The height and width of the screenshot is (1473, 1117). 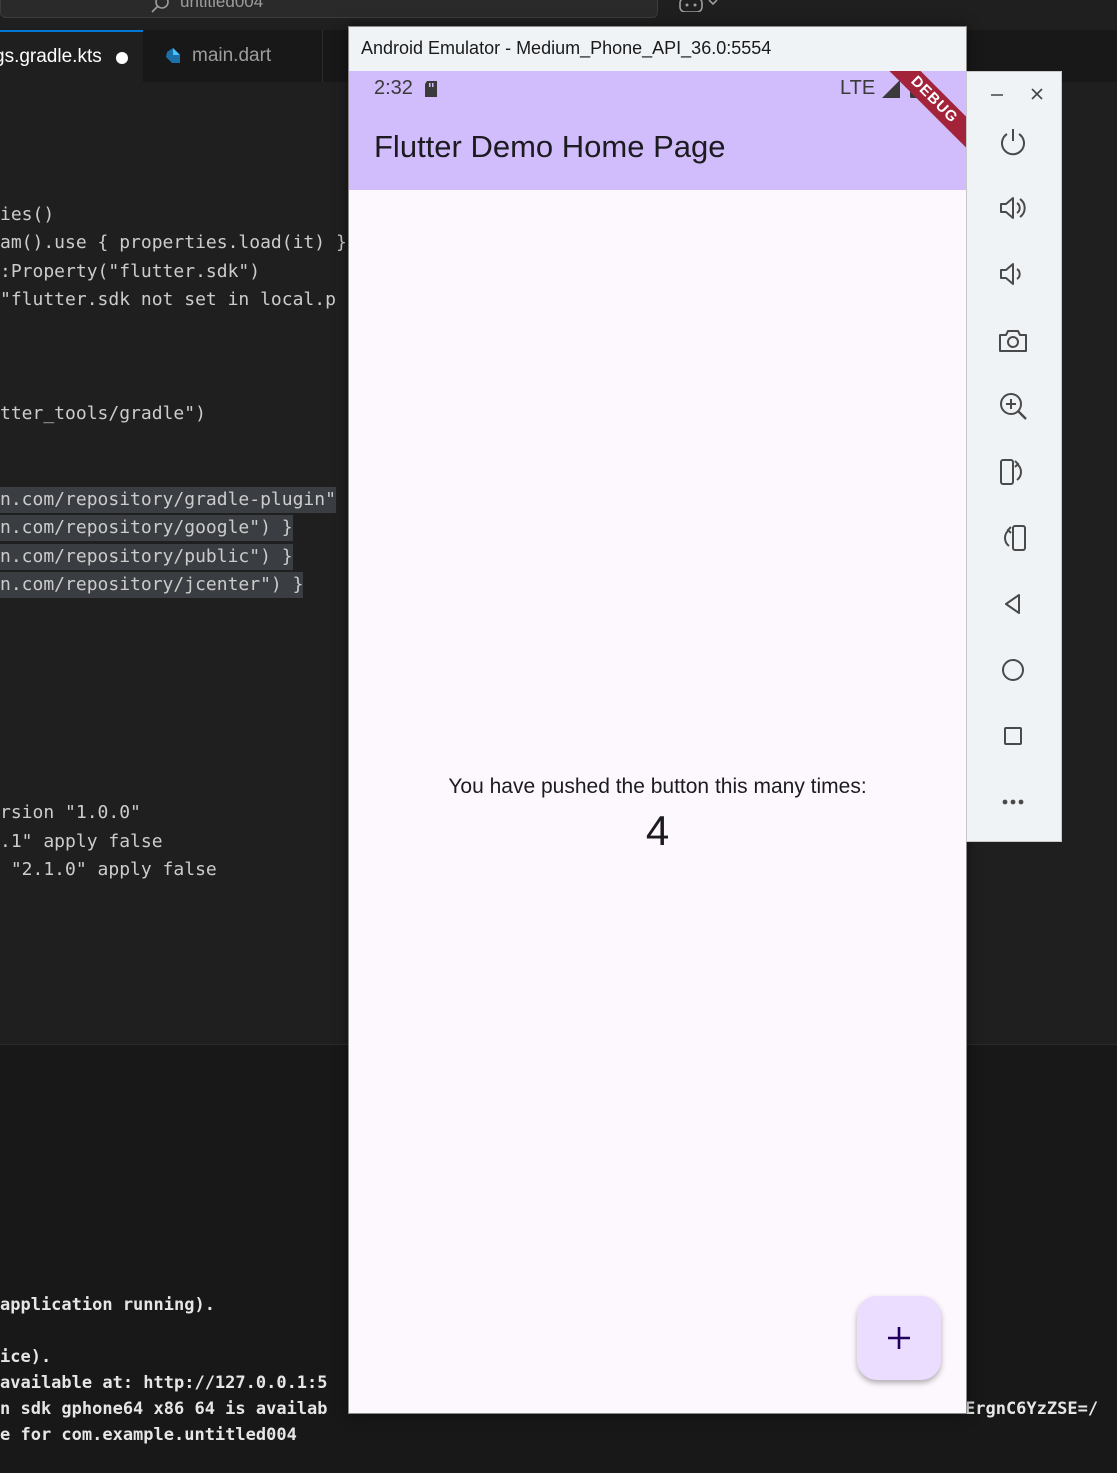 I want to click on search-icon, so click(x=160, y=6).